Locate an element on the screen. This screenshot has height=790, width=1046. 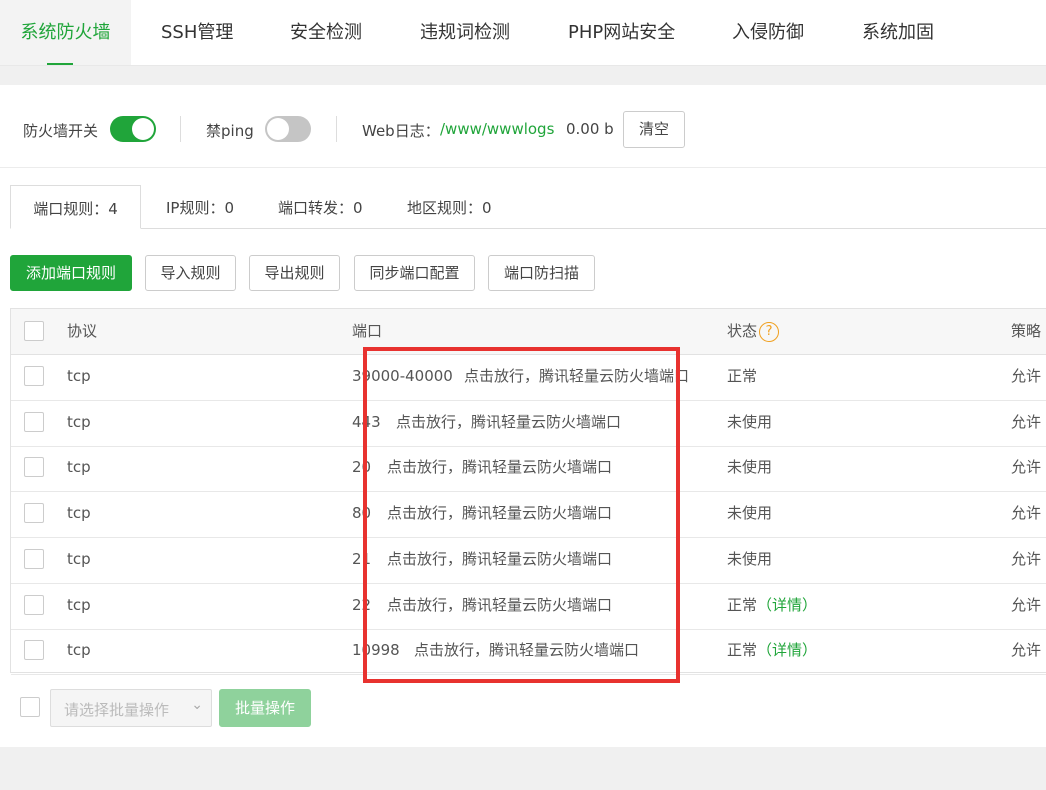
row-status: 正常 is located at coordinates (742, 376).